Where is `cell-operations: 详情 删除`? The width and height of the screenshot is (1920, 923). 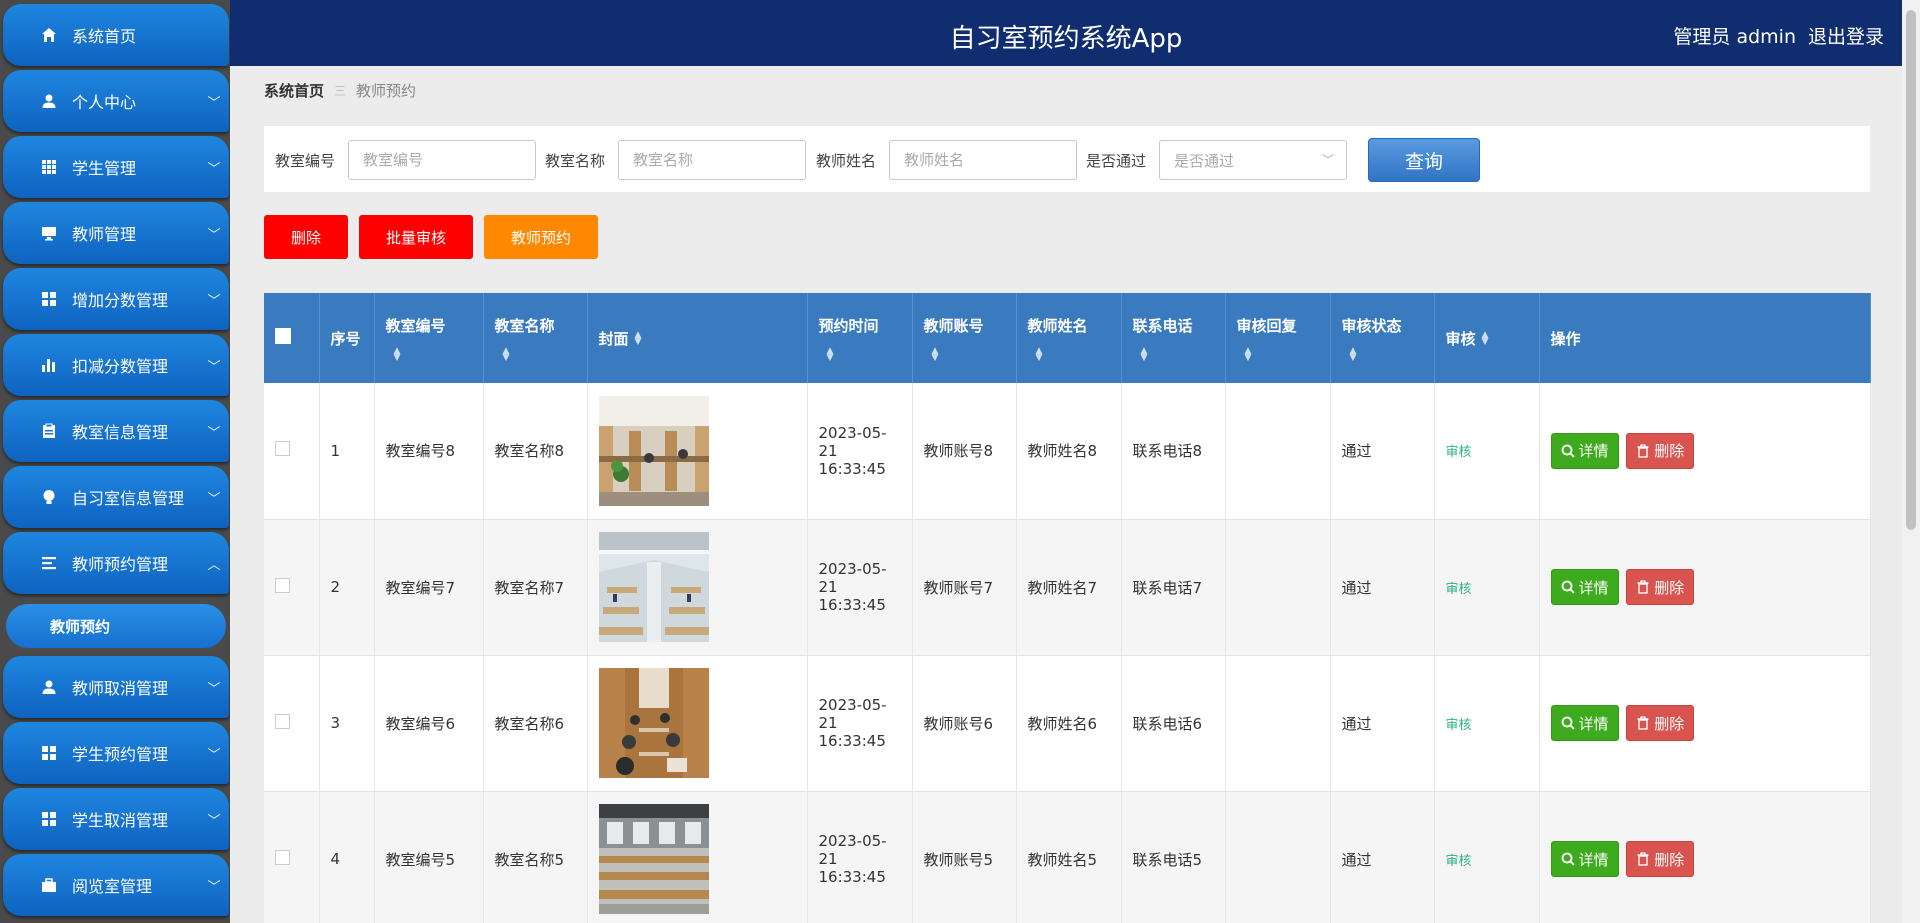
cell-operations: 详情 删除 is located at coordinates (1705, 723).